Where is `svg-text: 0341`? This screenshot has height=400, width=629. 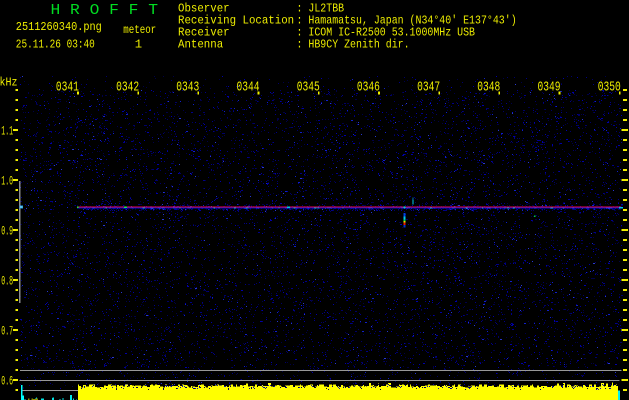 svg-text: 0341 is located at coordinates (67, 87).